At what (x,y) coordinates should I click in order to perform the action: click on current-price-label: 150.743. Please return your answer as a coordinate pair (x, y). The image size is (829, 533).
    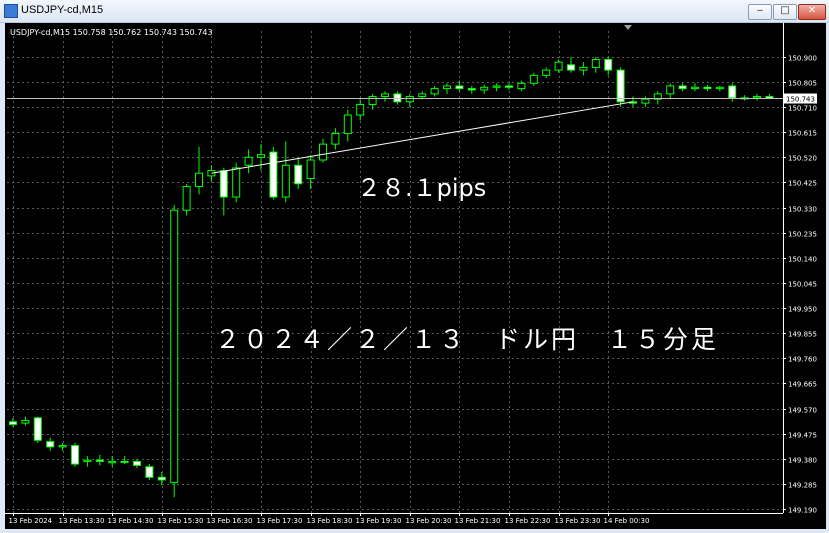
    Looking at the image, I should click on (800, 100).